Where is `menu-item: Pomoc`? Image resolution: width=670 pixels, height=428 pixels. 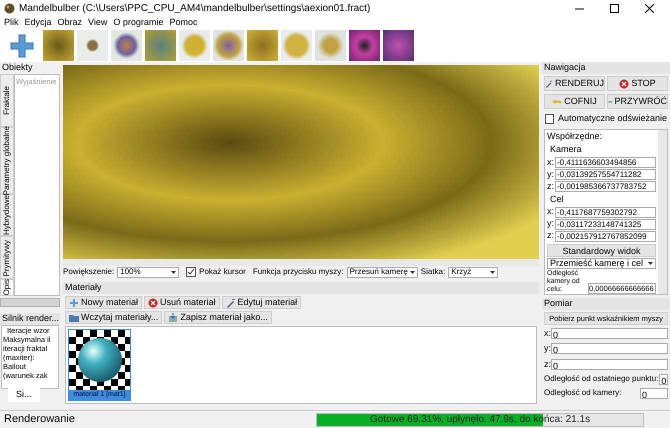 menu-item: Pomoc is located at coordinates (183, 23).